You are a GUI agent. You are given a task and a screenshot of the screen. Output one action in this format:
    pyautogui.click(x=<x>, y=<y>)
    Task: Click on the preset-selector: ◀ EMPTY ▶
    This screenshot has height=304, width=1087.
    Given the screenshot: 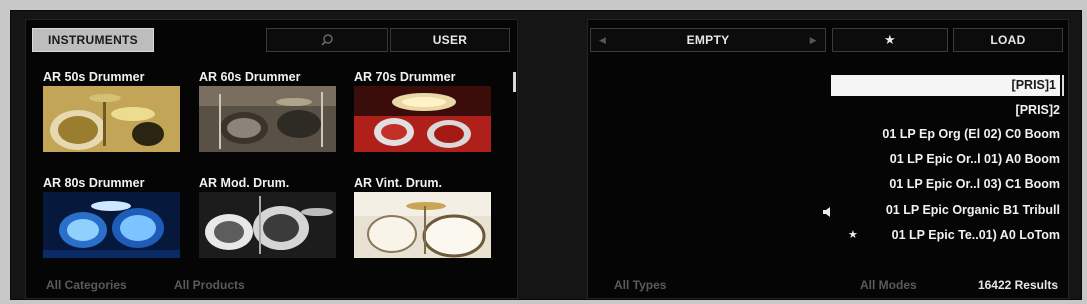 What is the action you would take?
    pyautogui.click(x=708, y=40)
    